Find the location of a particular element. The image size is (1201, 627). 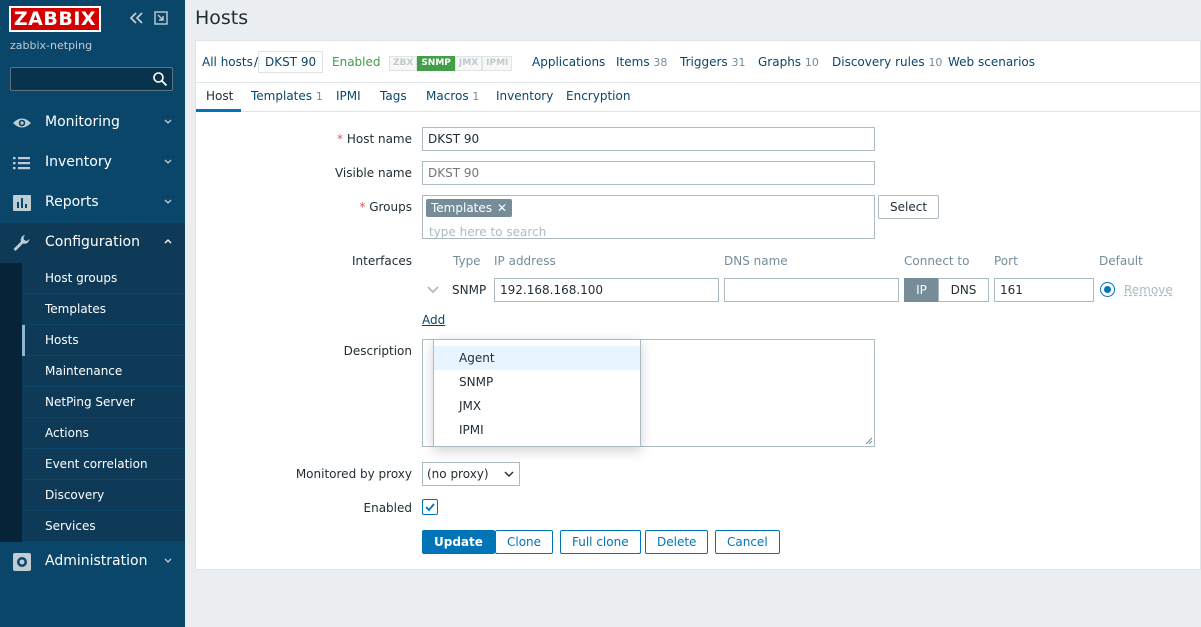

group-tag: Templates ✕ is located at coordinates (469, 208).